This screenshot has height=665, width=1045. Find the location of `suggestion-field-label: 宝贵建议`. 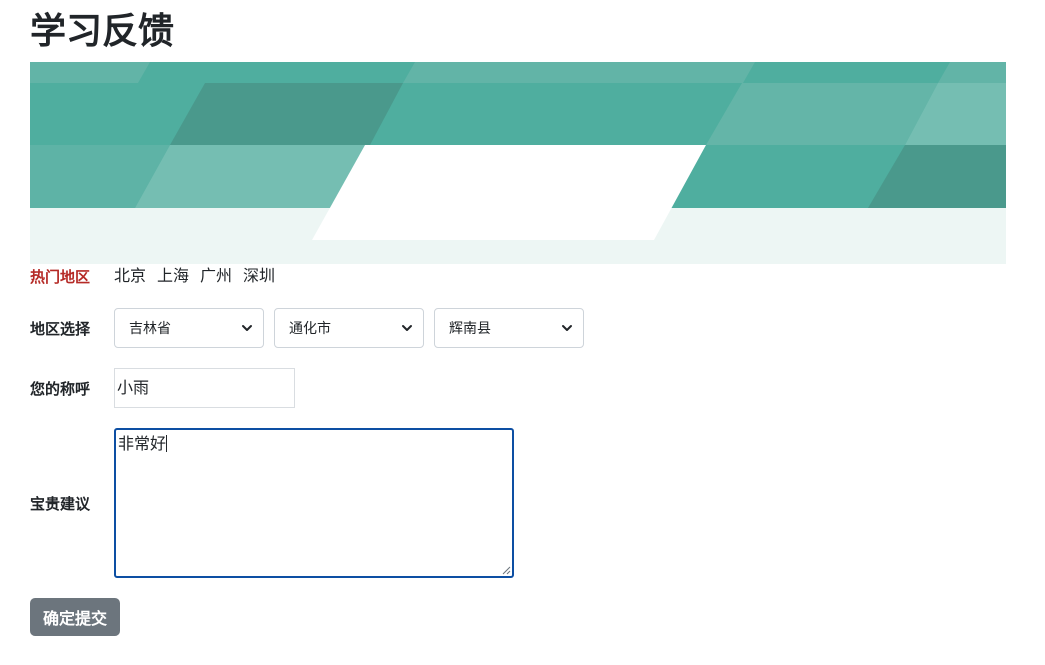

suggestion-field-label: 宝贵建议 is located at coordinates (60, 504).